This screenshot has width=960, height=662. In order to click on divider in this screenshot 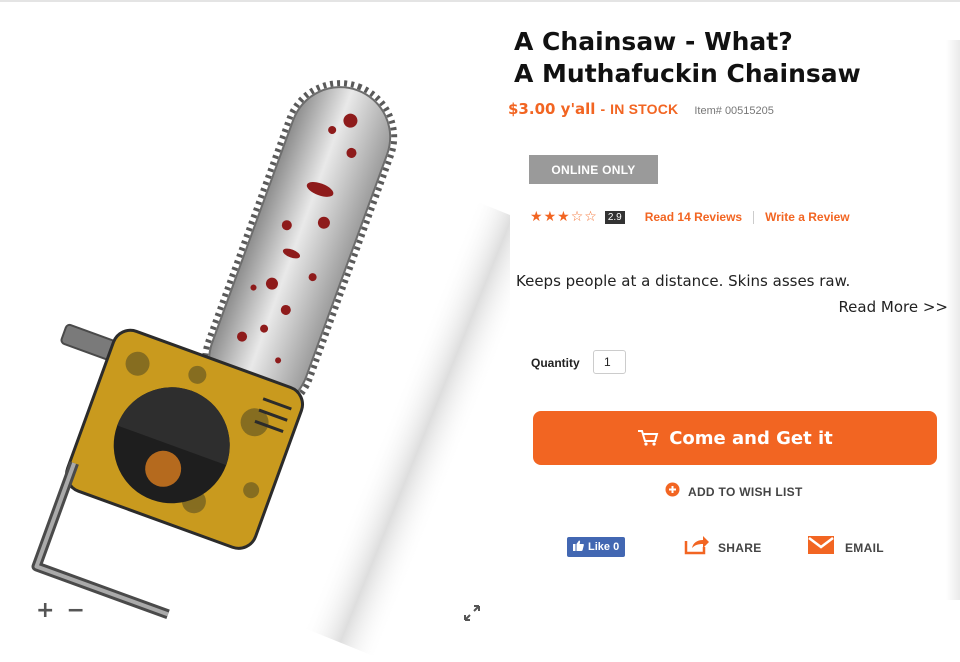, I will do `click(754, 217)`.